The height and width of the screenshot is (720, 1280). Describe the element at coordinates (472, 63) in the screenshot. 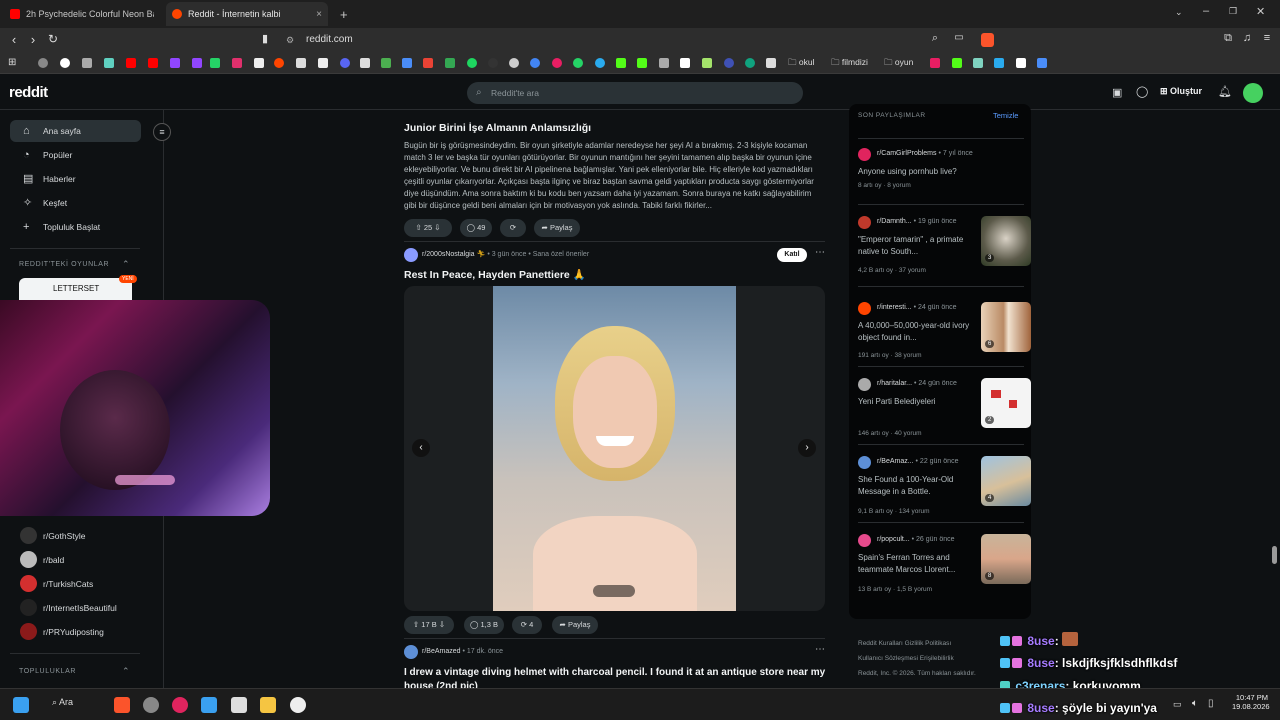

I see `spotify-bookmark-icon` at that location.